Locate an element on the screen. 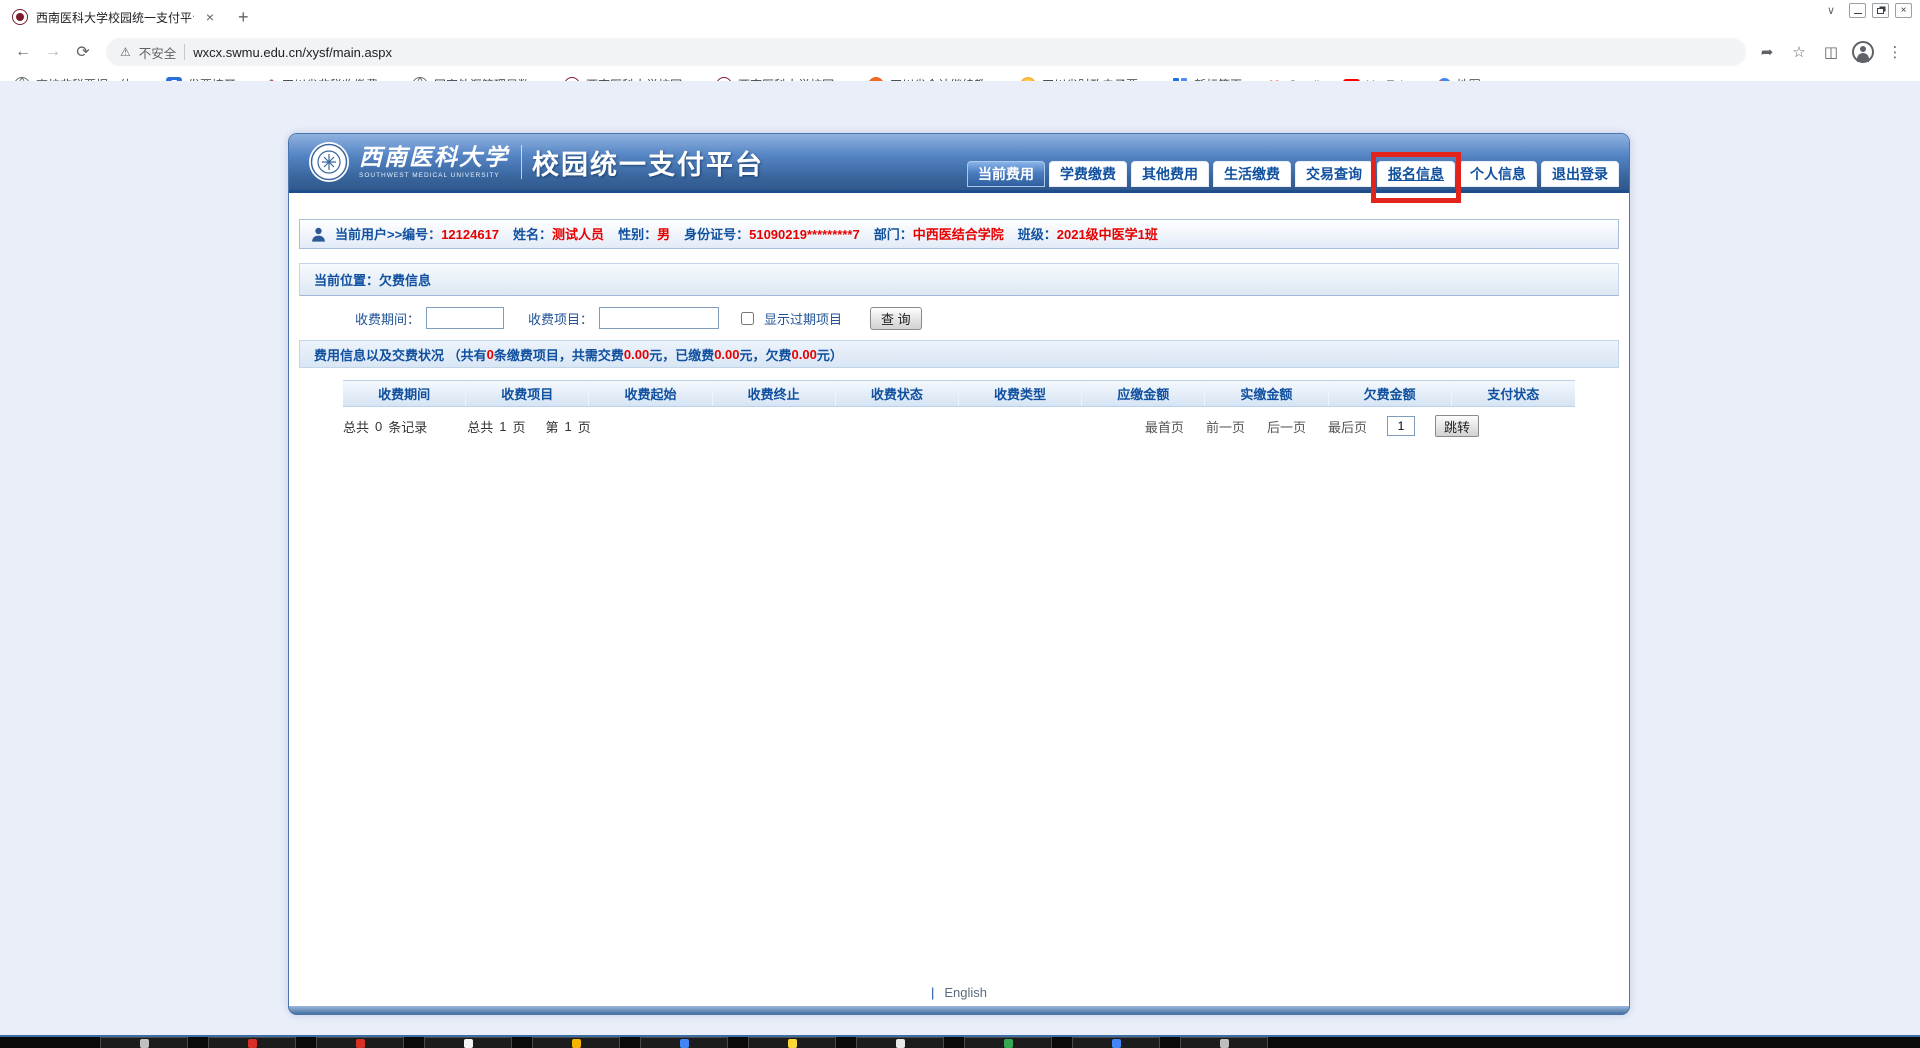 This screenshot has width=1920, height=1048. pager-link-前一页: 前一页 is located at coordinates (1225, 426).